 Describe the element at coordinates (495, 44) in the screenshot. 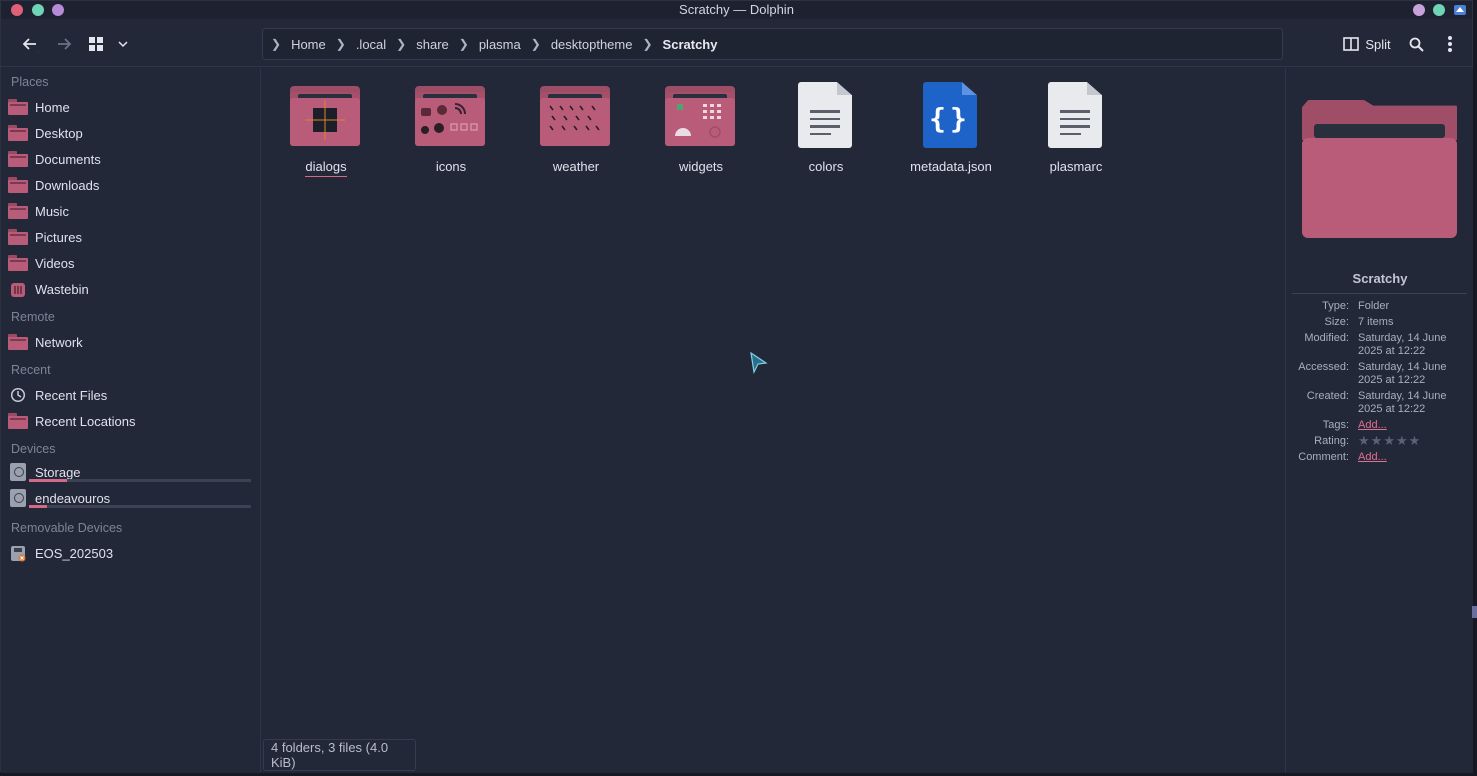

I see `breadcrumb-plasma: ❯ plasma` at that location.